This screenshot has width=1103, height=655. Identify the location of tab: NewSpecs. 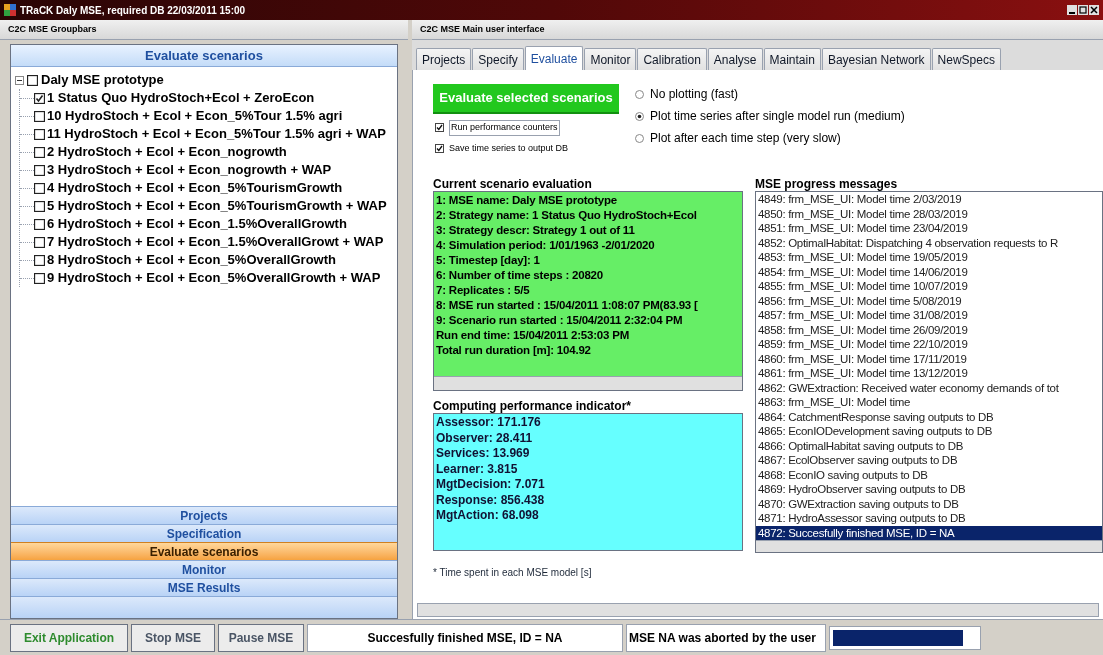
(966, 59).